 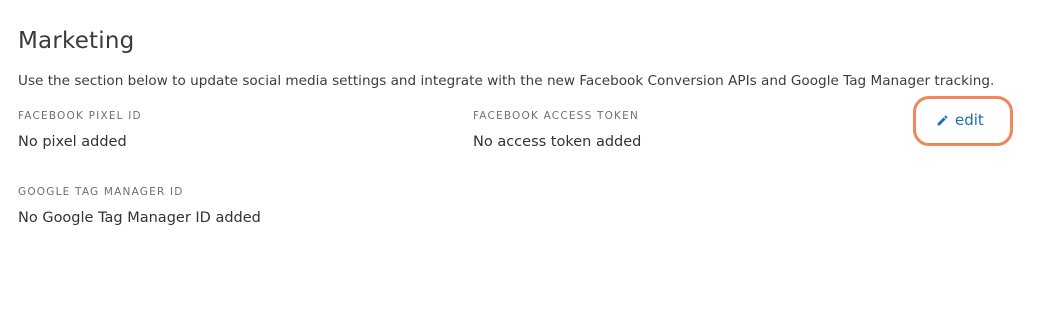 I want to click on section-title: Marketing, so click(x=76, y=41).